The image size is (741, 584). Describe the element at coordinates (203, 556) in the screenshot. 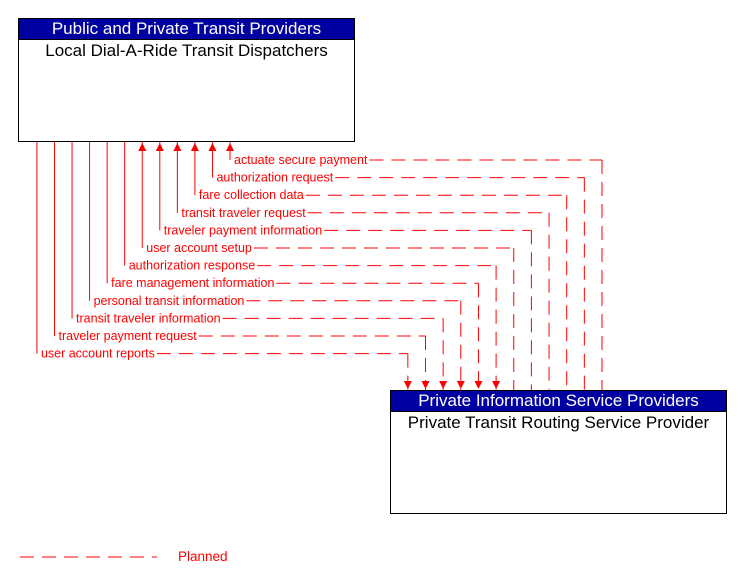

I see `legend-label: Planned` at that location.